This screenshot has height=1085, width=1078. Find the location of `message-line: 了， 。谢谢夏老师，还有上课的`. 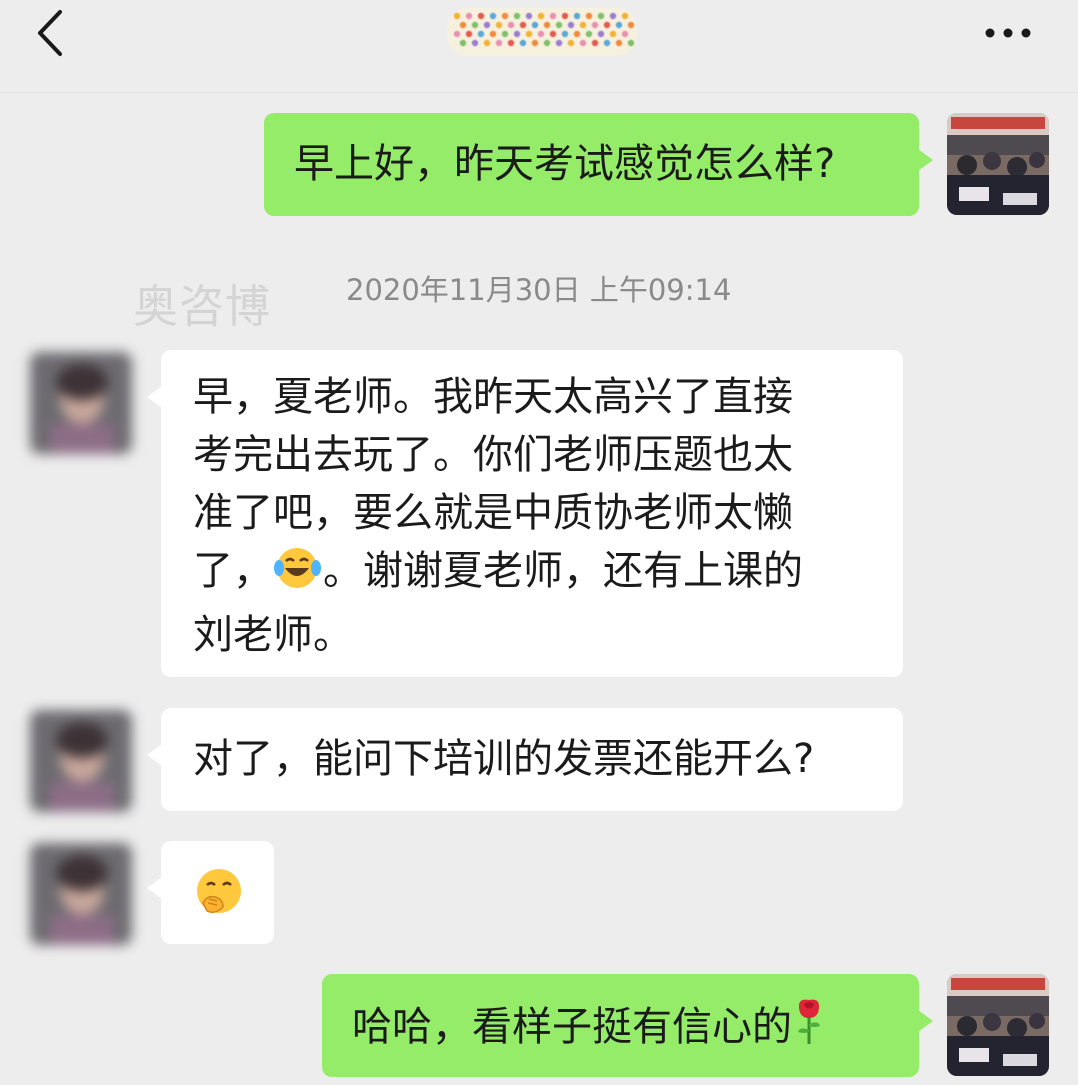

message-line: 了， 。谢谢夏老师，还有上课的 is located at coordinates (533, 574).